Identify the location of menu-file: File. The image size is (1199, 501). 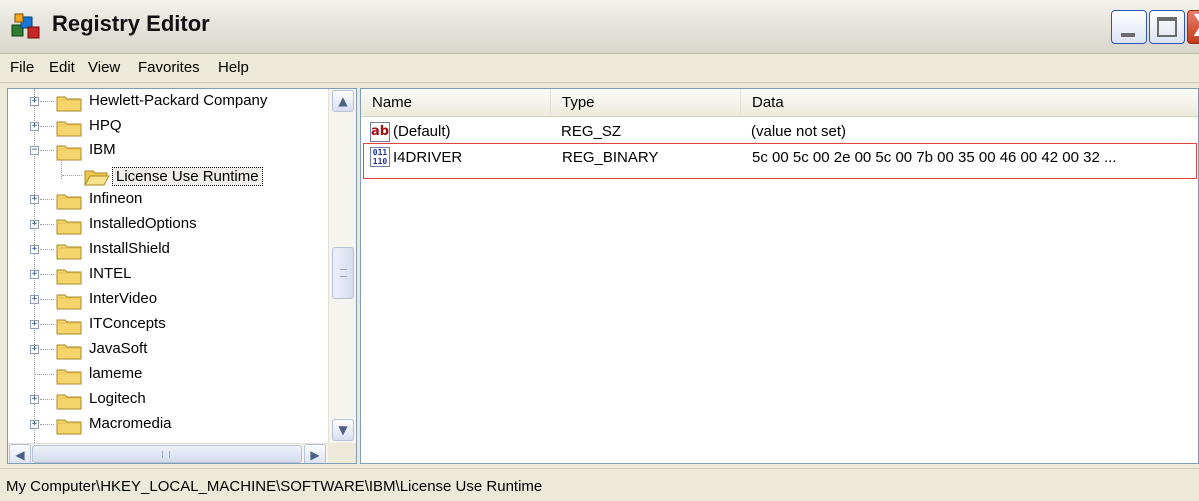
(22, 67).